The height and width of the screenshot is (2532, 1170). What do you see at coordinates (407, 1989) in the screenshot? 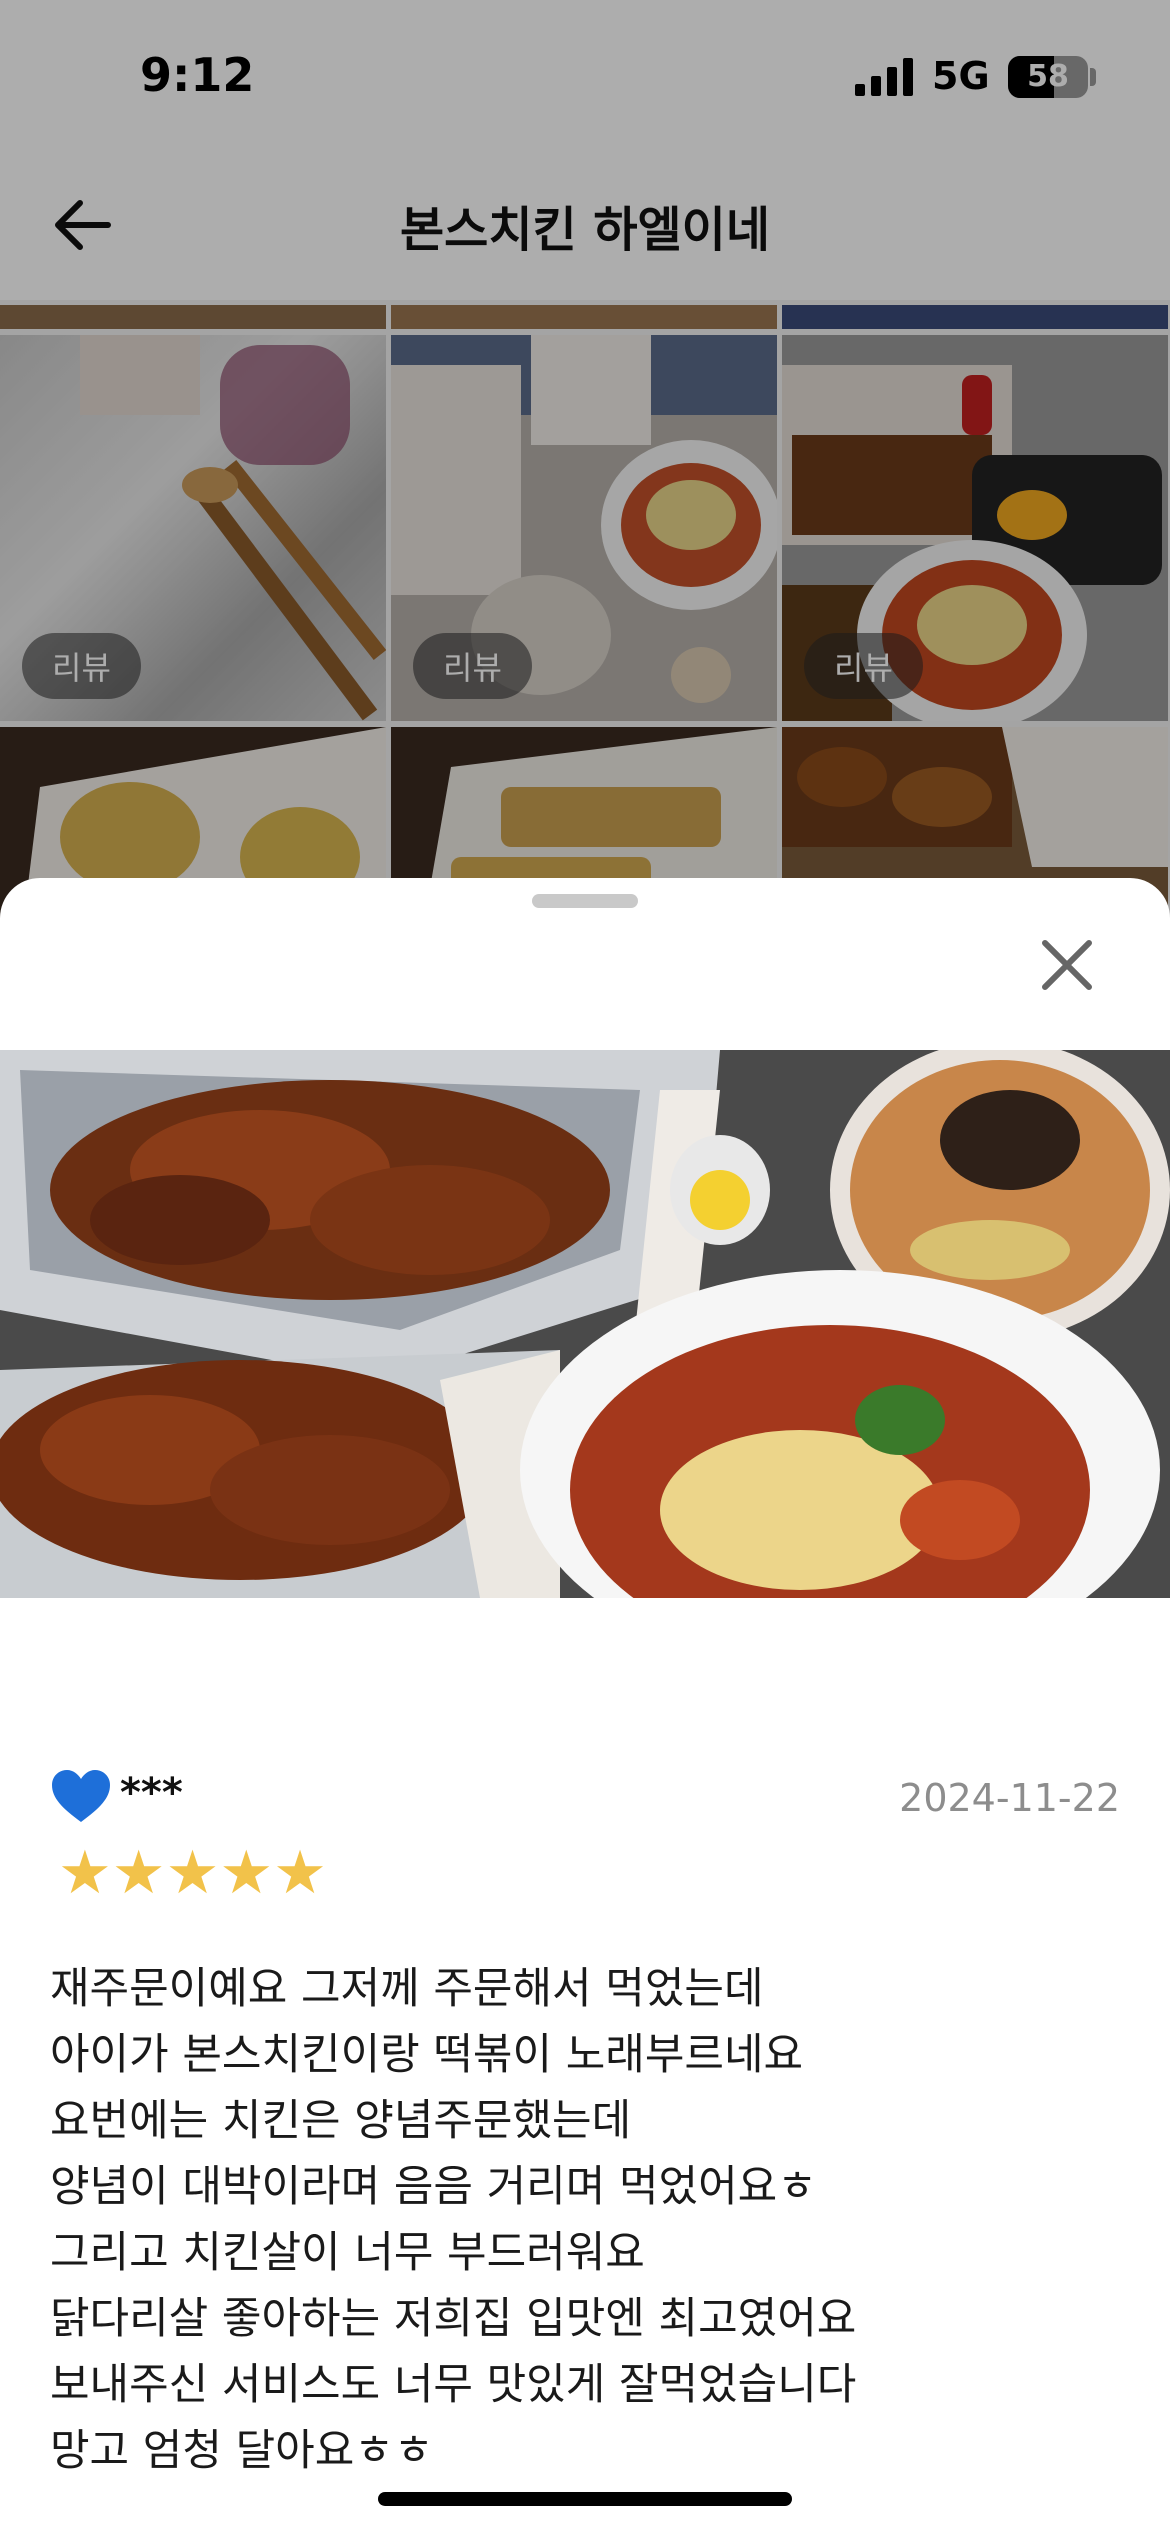
I see `review-line: 재주문이예요 그저께 주문해서 먹었는데` at bounding box center [407, 1989].